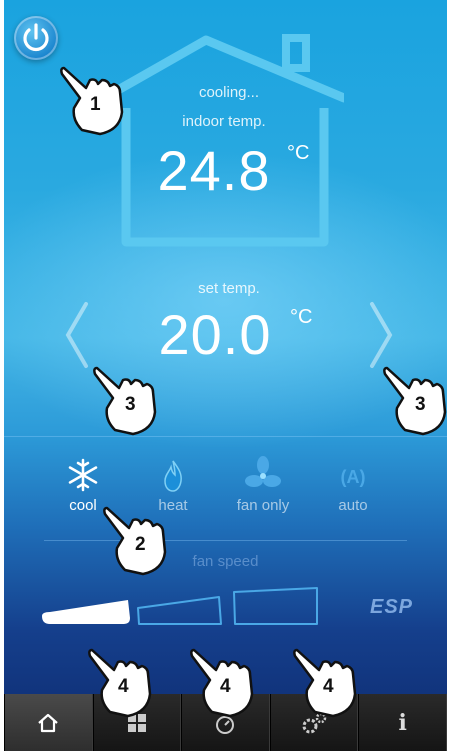 The height and width of the screenshot is (751, 457). What do you see at coordinates (298, 153) in the screenshot?
I see `indoor-temp-unit: °C` at bounding box center [298, 153].